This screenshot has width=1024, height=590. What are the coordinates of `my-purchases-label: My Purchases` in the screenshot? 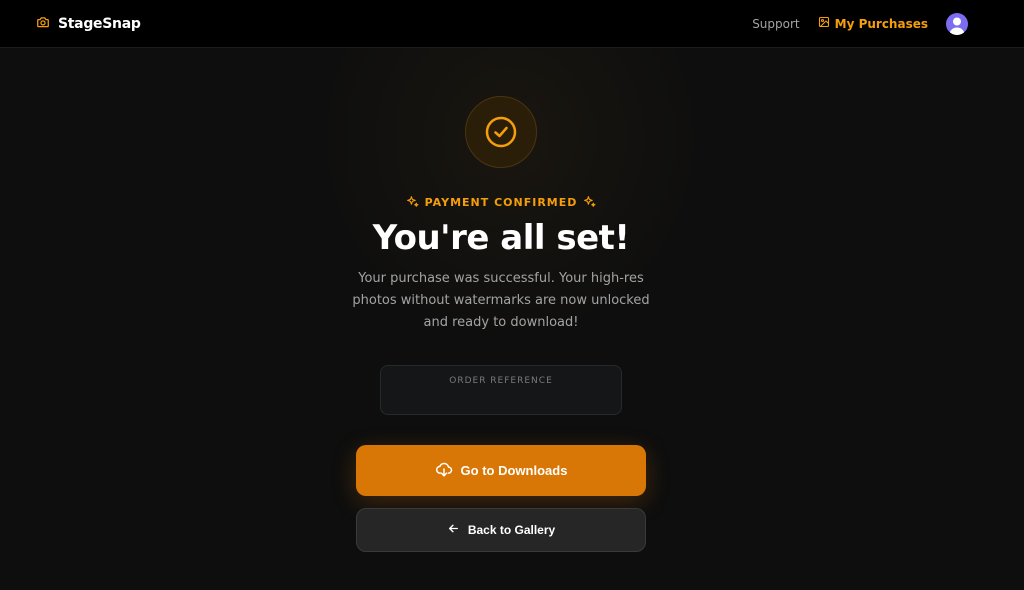 It's located at (881, 23).